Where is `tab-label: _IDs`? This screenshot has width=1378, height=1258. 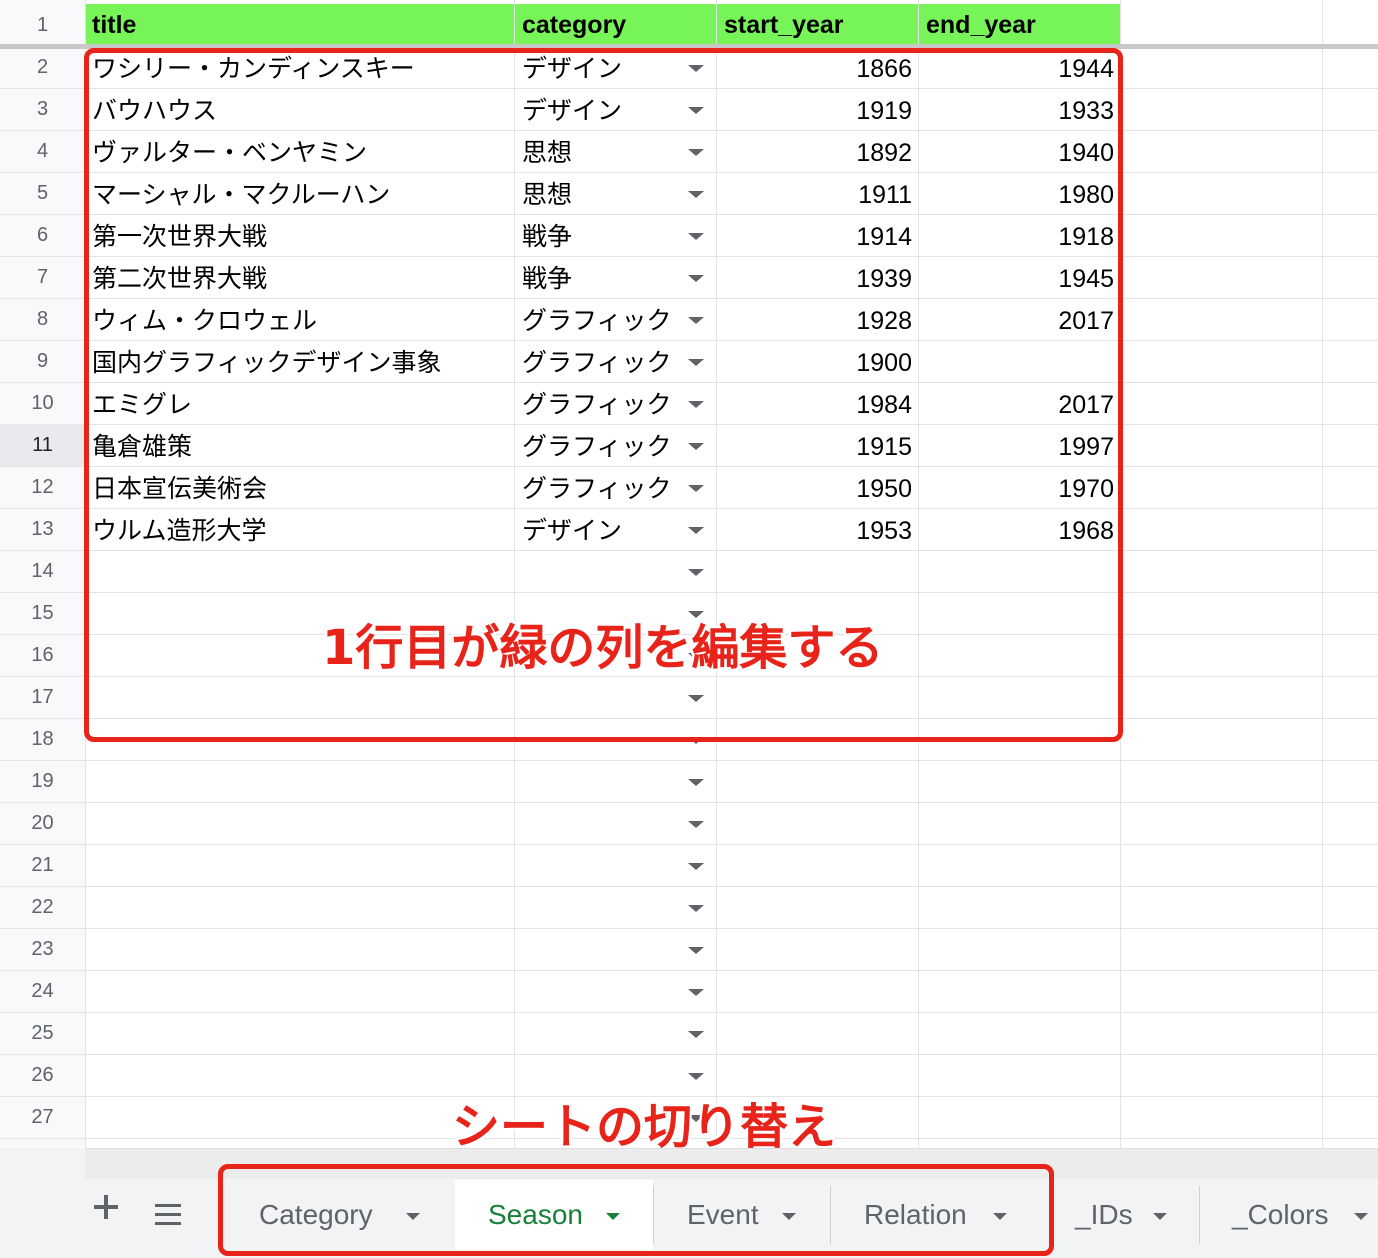 tab-label: _IDs is located at coordinates (1104, 1214).